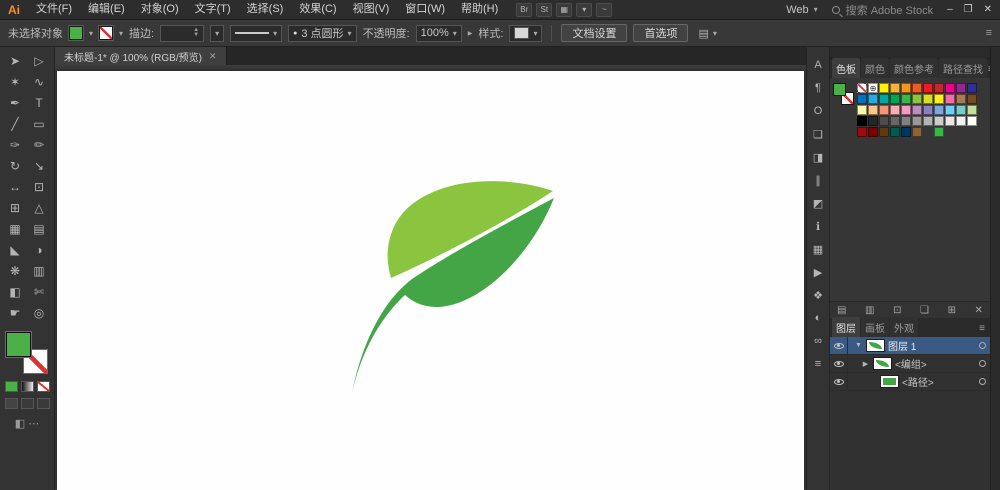 The width and height of the screenshot is (1000, 490). What do you see at coordinates (39, 228) in the screenshot?
I see `gradient-tool: ▤` at bounding box center [39, 228].